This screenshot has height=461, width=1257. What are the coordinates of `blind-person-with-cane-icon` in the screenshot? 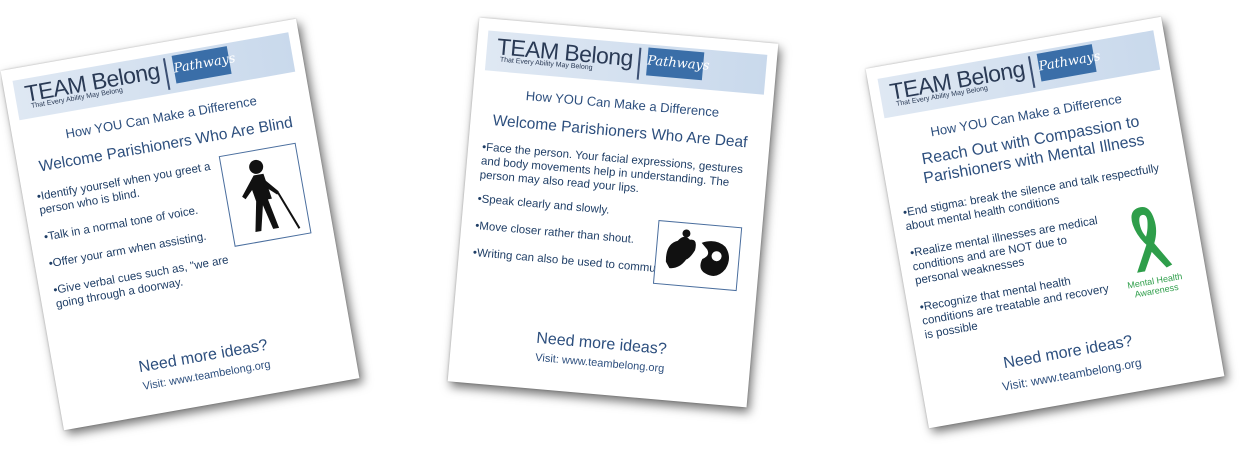 It's located at (265, 194).